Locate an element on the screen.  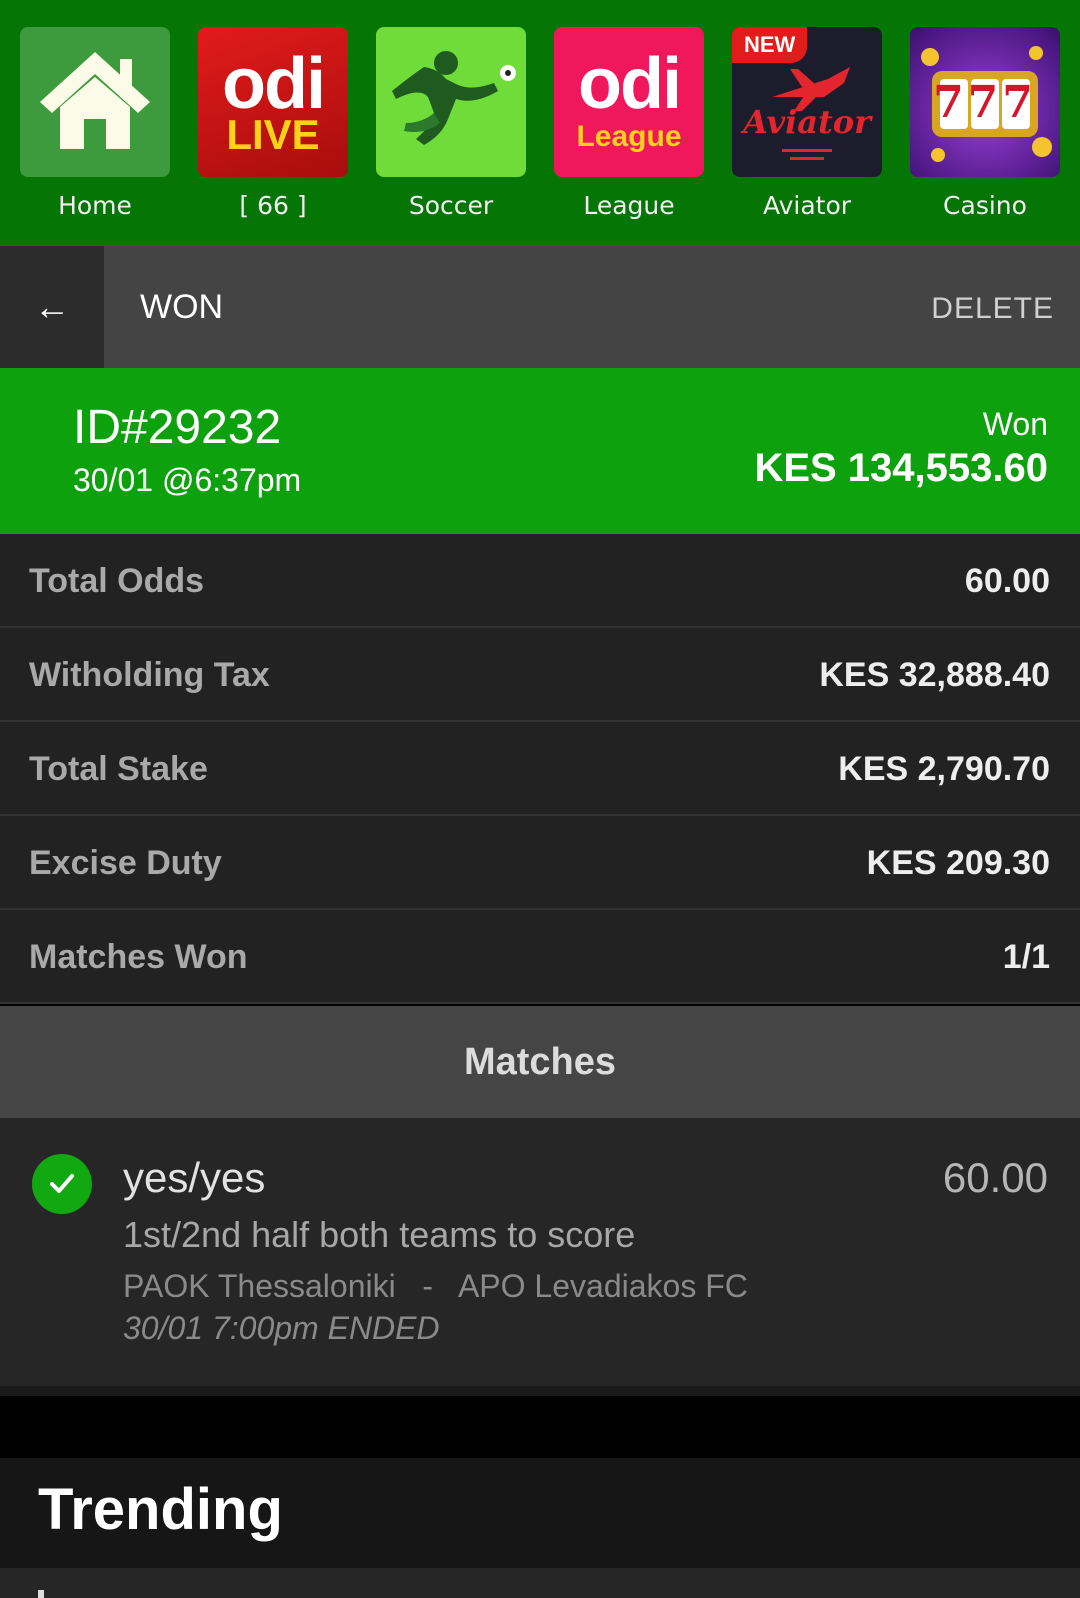
back-arrow-icon: ← is located at coordinates (52, 306).